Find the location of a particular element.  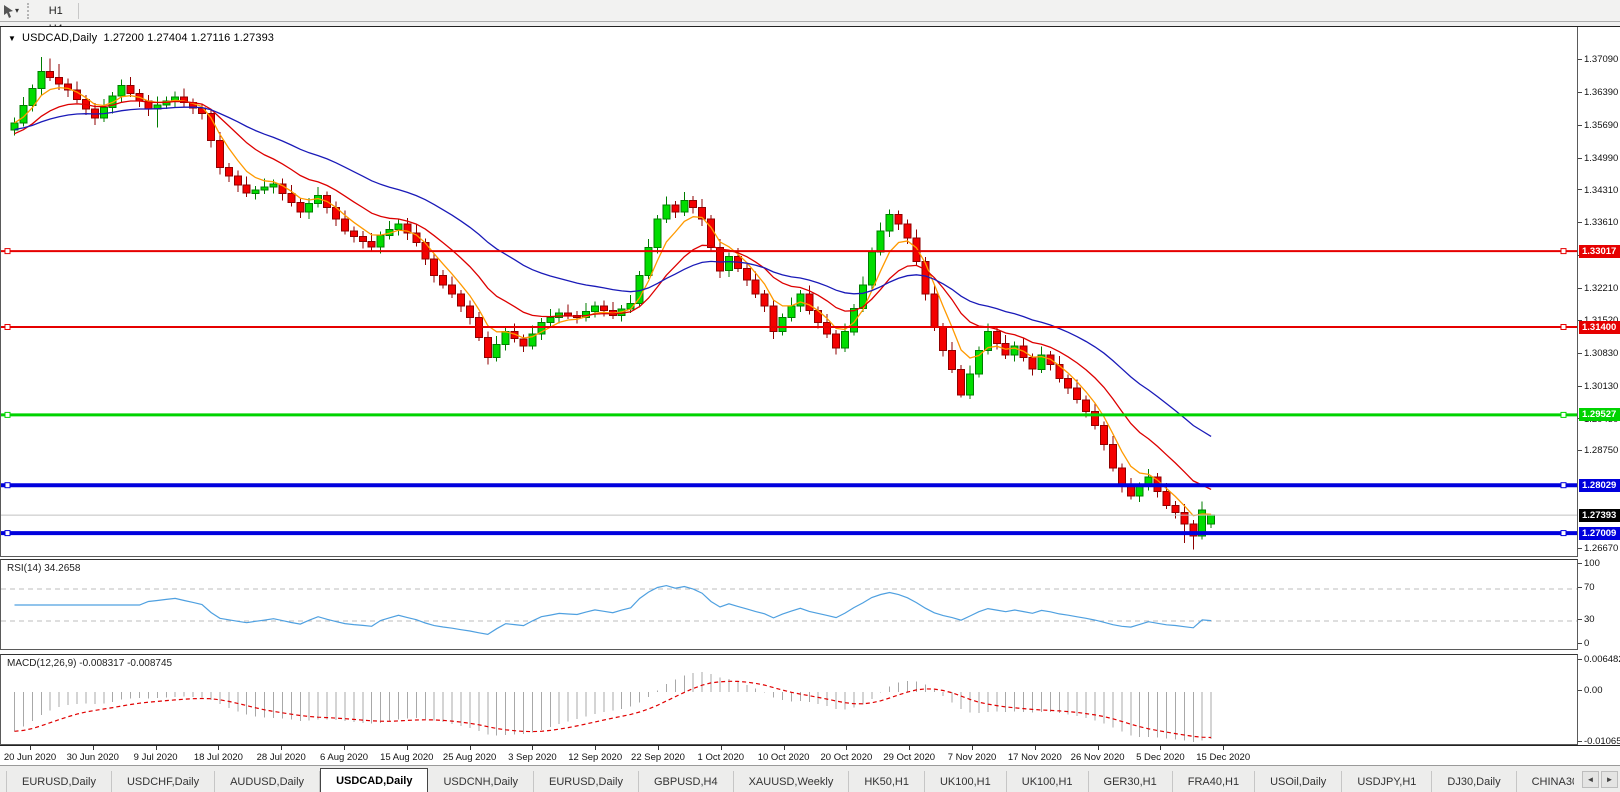

chart-tab-CHINA300-H1: CHINA300,H1 is located at coordinates (1545, 781).